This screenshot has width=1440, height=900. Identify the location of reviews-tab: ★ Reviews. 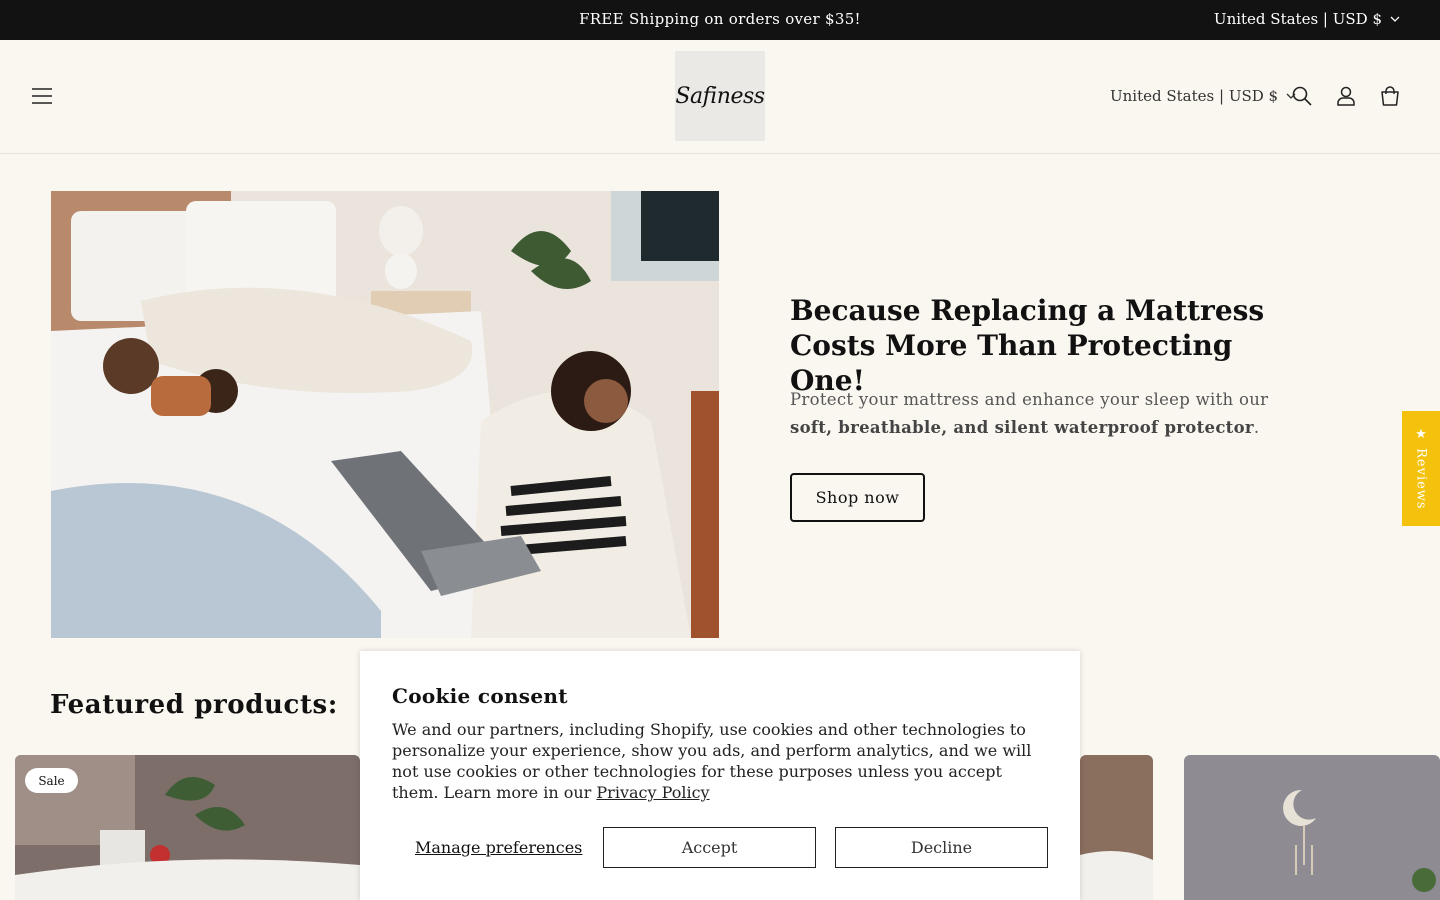
(1421, 468).